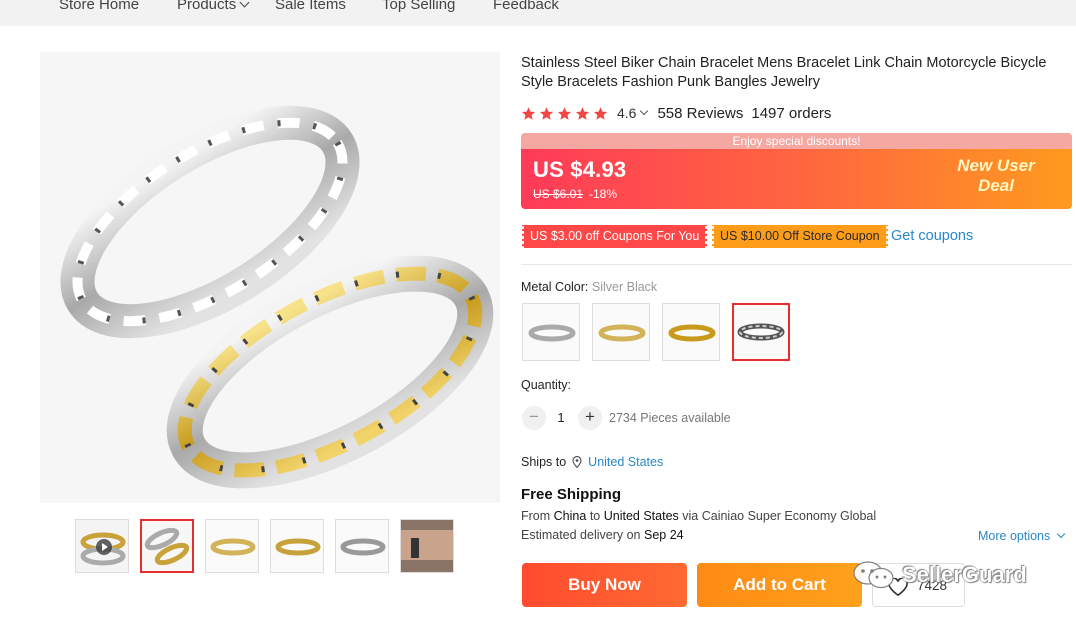 The image size is (1076, 619). I want to click on ships-to-country: United States, so click(625, 462).